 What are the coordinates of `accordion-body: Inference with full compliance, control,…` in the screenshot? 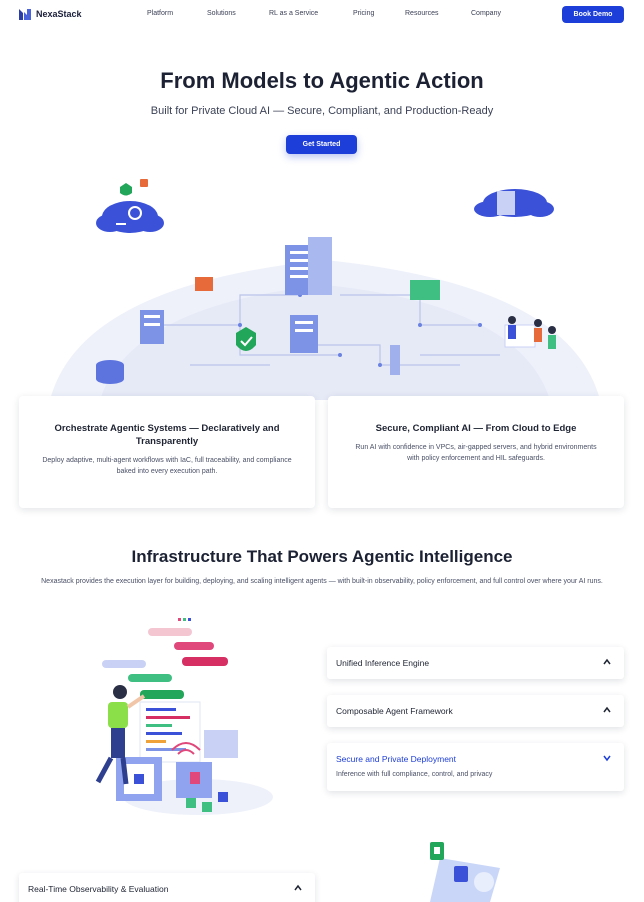 It's located at (414, 774).